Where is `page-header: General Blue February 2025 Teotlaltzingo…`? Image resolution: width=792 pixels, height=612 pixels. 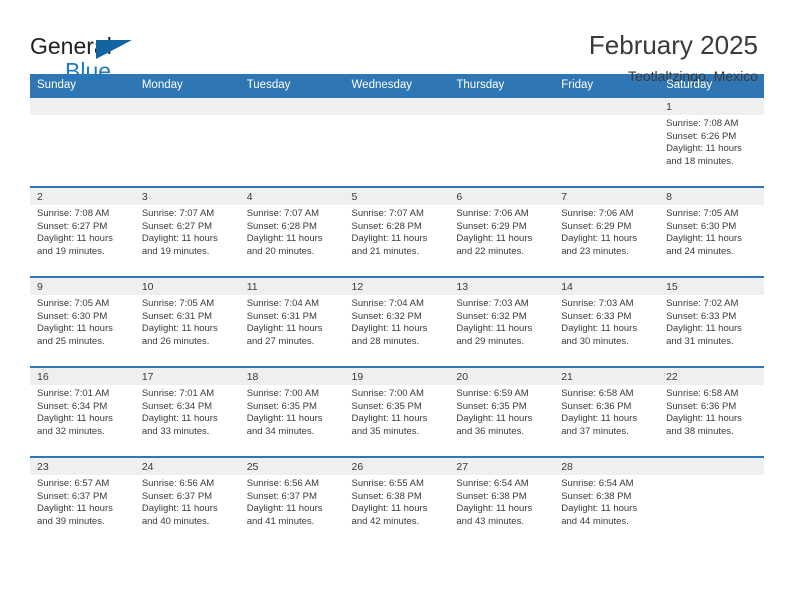
page-header: General Blue February 2025 Teotlaltzingo… is located at coordinates (396, 42).